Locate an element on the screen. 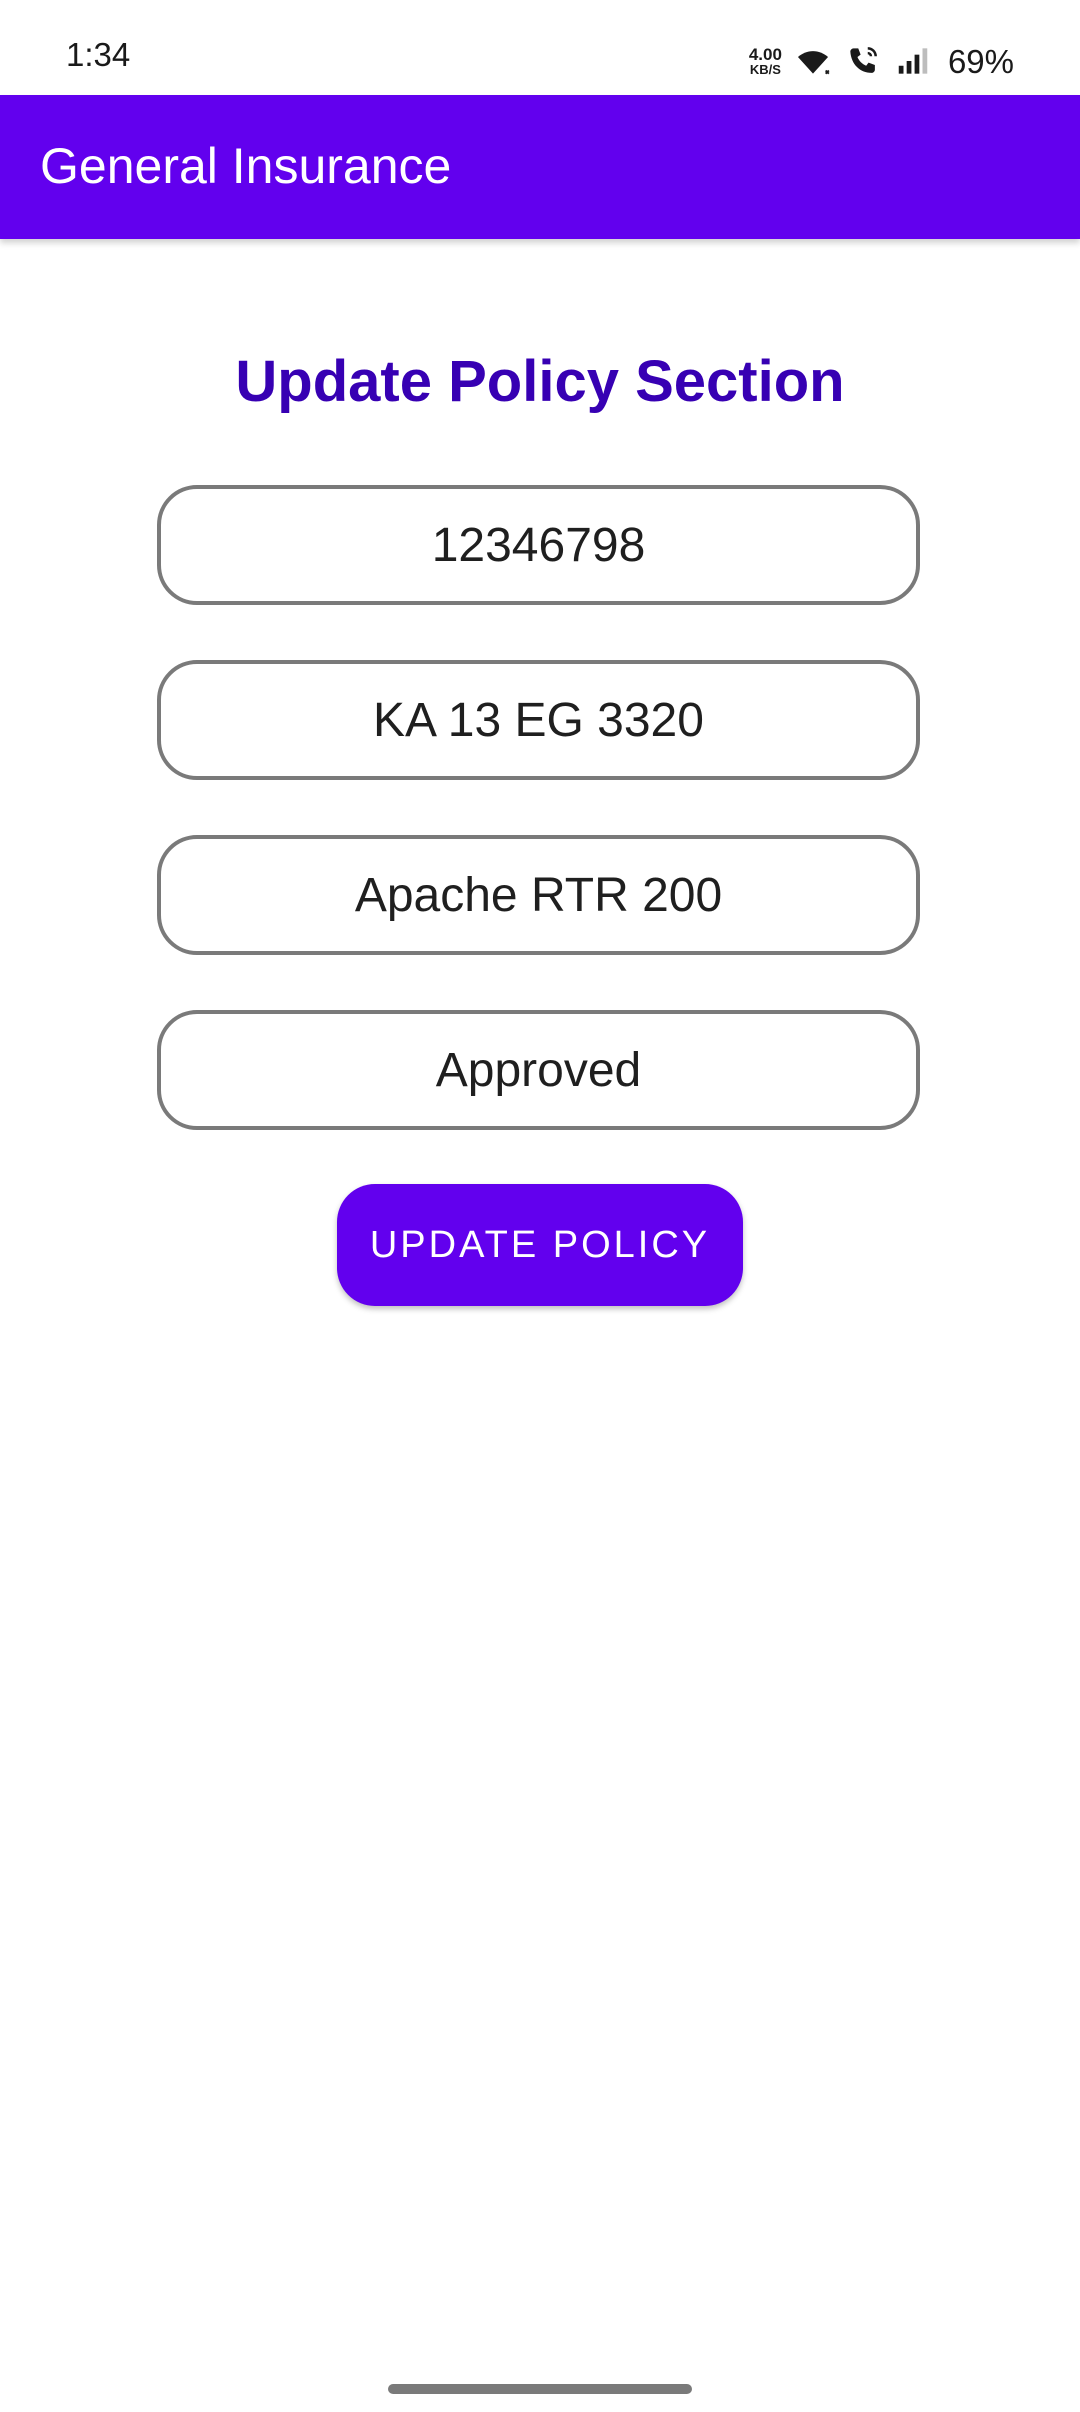 Image resolution: width=1080 pixels, height=2412 pixels. vehicle-number-input is located at coordinates (538, 720).